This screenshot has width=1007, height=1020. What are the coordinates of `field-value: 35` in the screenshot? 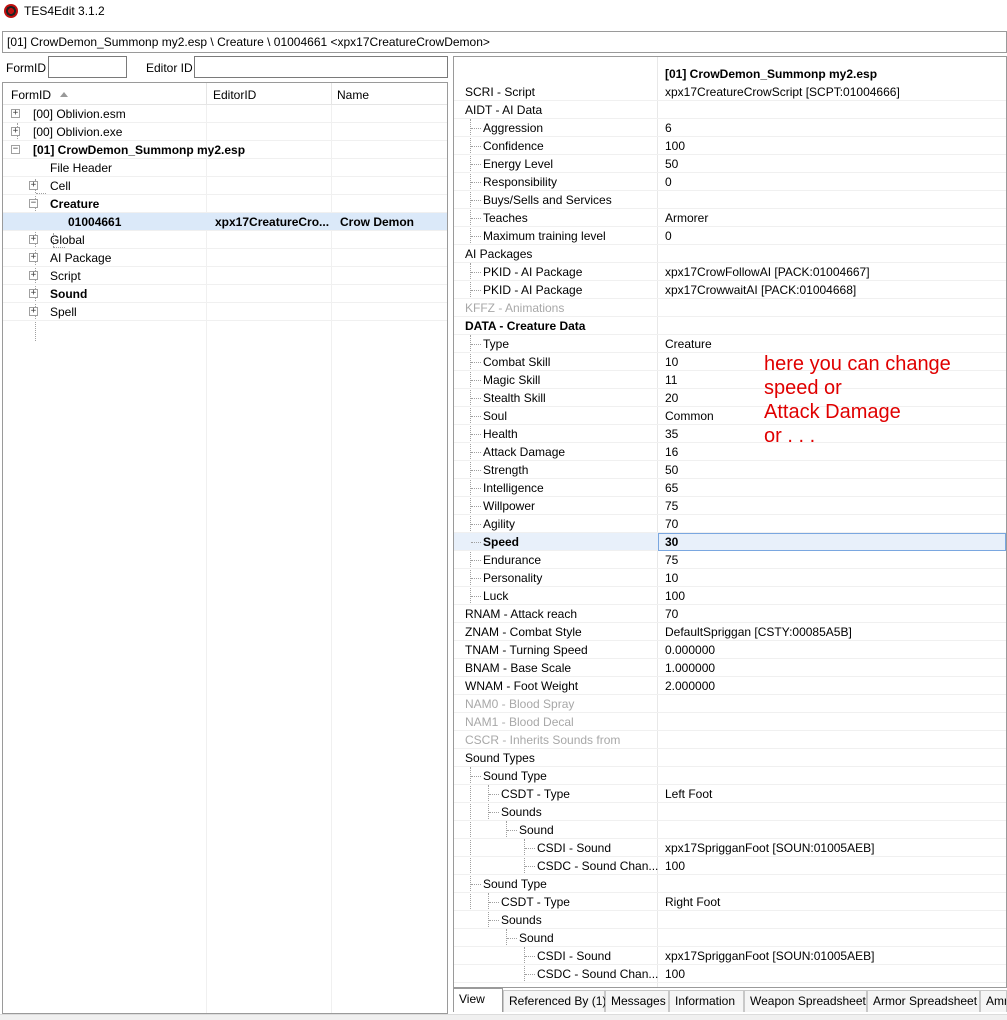 It's located at (671, 434).